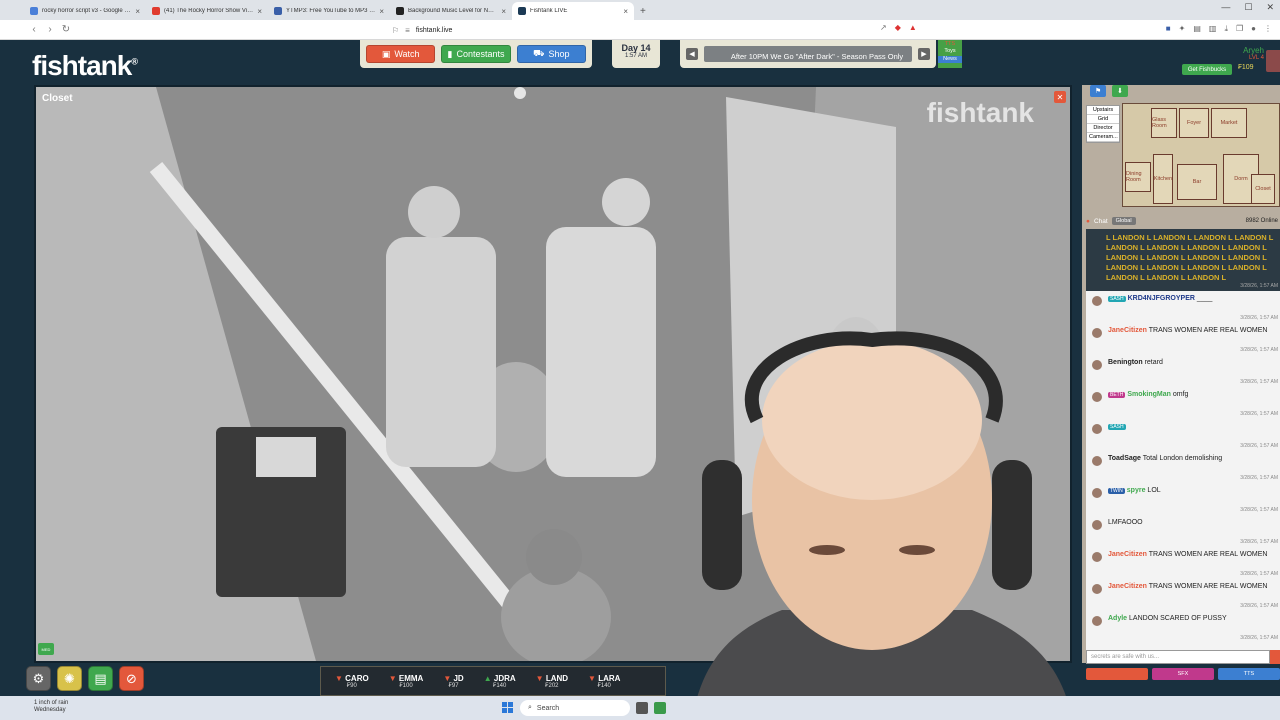  I want to click on chat-username: spyre, so click(1136, 490).